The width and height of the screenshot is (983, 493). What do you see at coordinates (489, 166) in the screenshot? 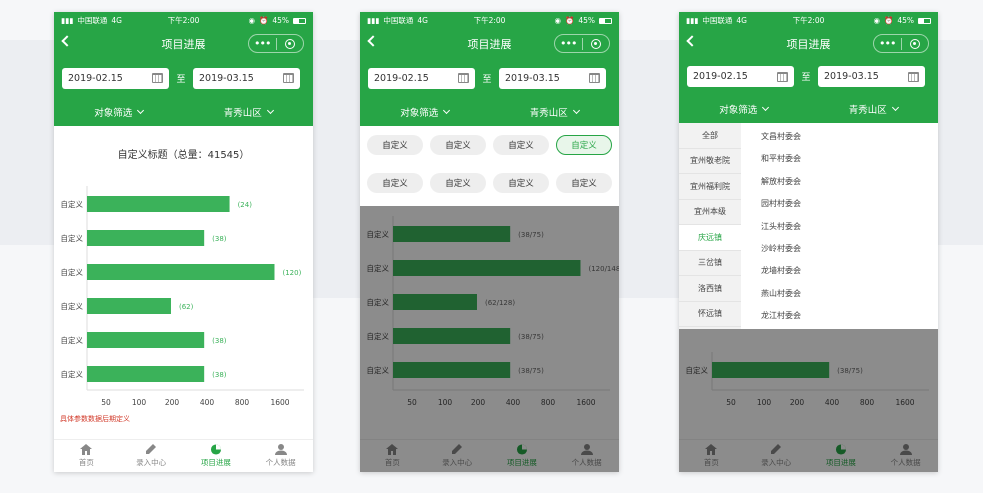
I see `object-chip-panel: 自定义 自定义 自定义 自定义 自定义 自定义 自定义 自定义` at bounding box center [489, 166].